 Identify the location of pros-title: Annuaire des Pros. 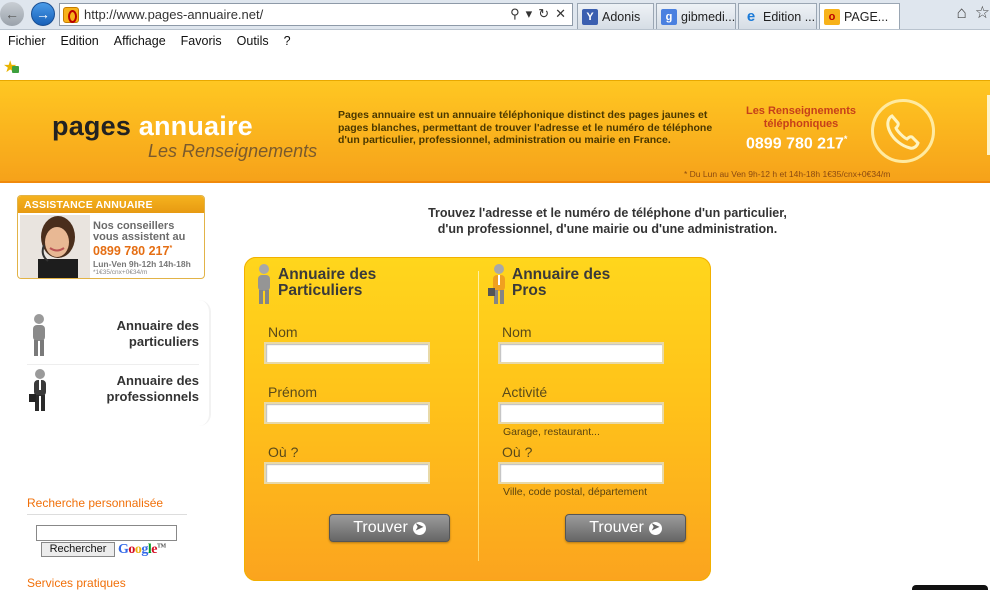
(561, 283).